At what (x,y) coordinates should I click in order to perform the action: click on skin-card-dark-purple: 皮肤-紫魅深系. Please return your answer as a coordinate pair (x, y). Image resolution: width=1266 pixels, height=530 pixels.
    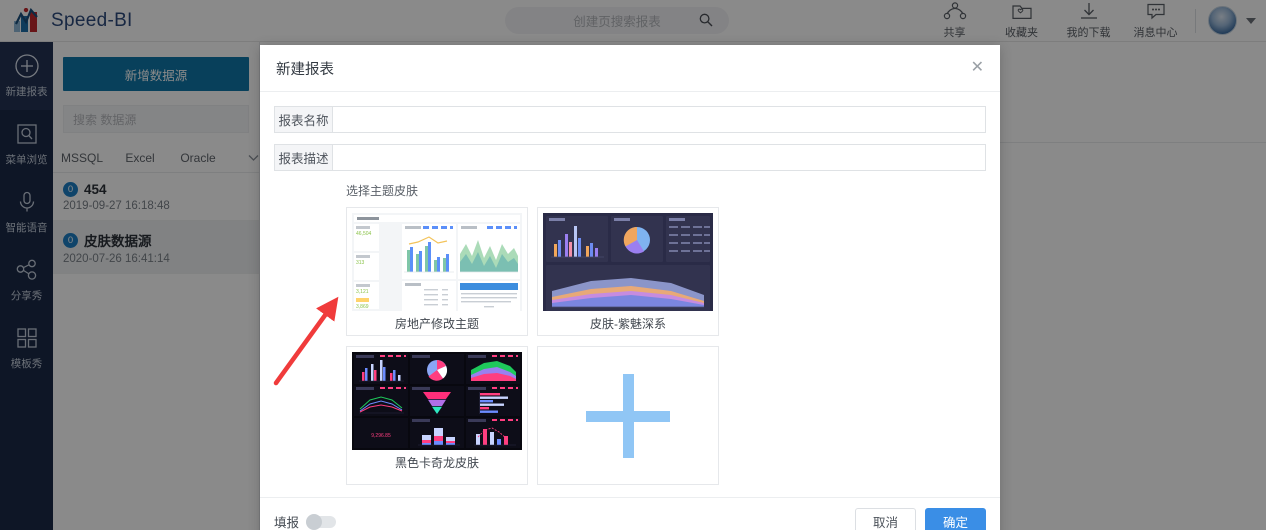
    Looking at the image, I should click on (628, 271).